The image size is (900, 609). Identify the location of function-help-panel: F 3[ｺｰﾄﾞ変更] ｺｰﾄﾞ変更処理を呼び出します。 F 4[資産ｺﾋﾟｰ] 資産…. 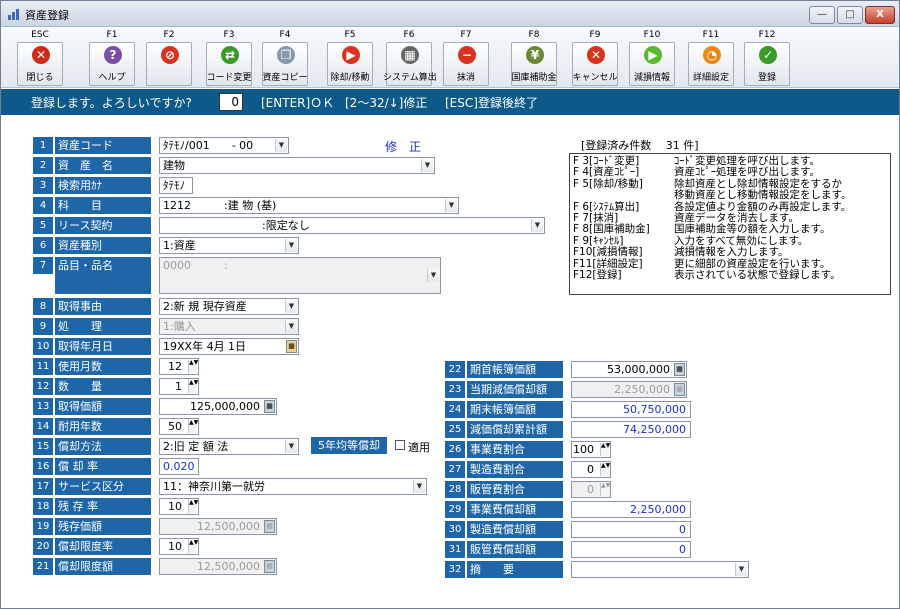
(730, 224).